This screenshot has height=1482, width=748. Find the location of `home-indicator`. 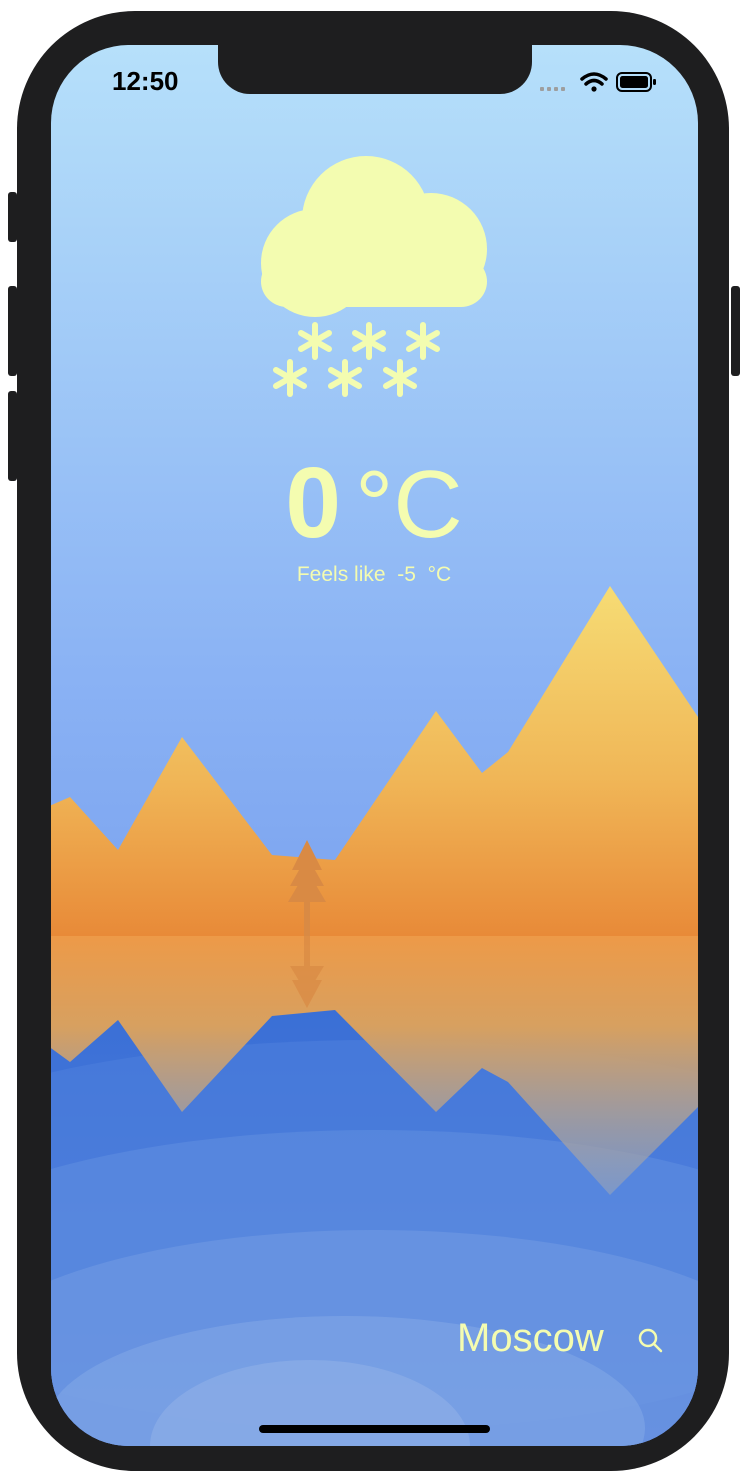

home-indicator is located at coordinates (374, 1429).